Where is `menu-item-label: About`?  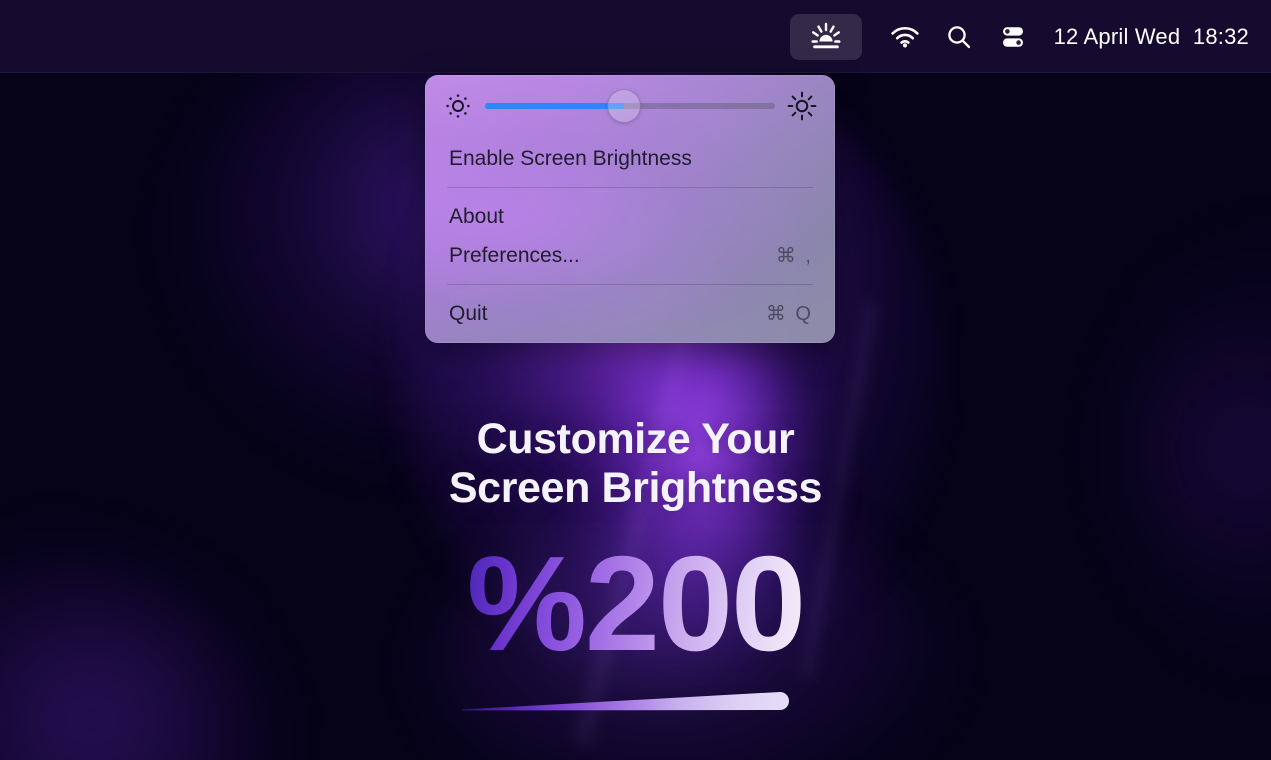 menu-item-label: About is located at coordinates (476, 216).